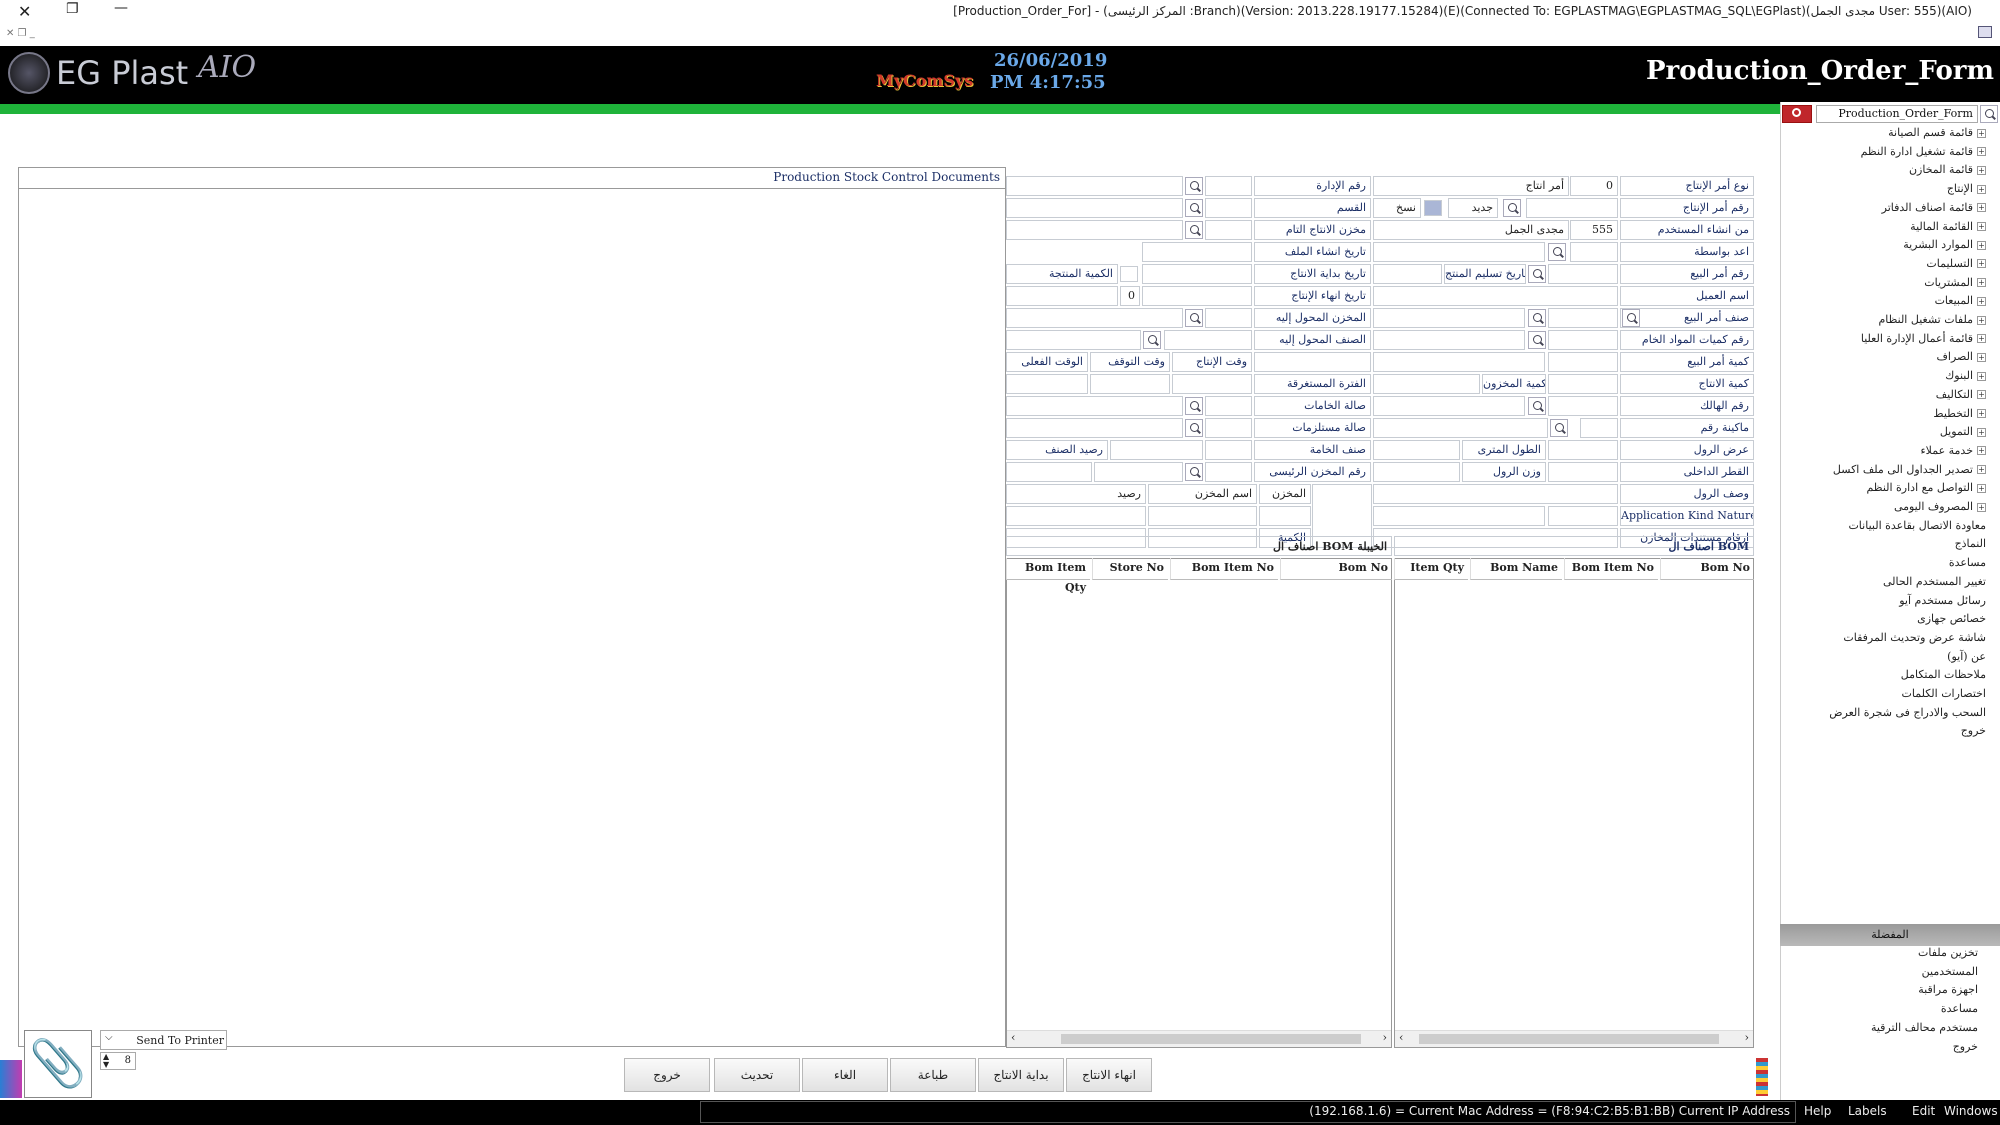  Describe the element at coordinates (1967, 562) in the screenshot. I see `tree-item: مساعدة` at that location.